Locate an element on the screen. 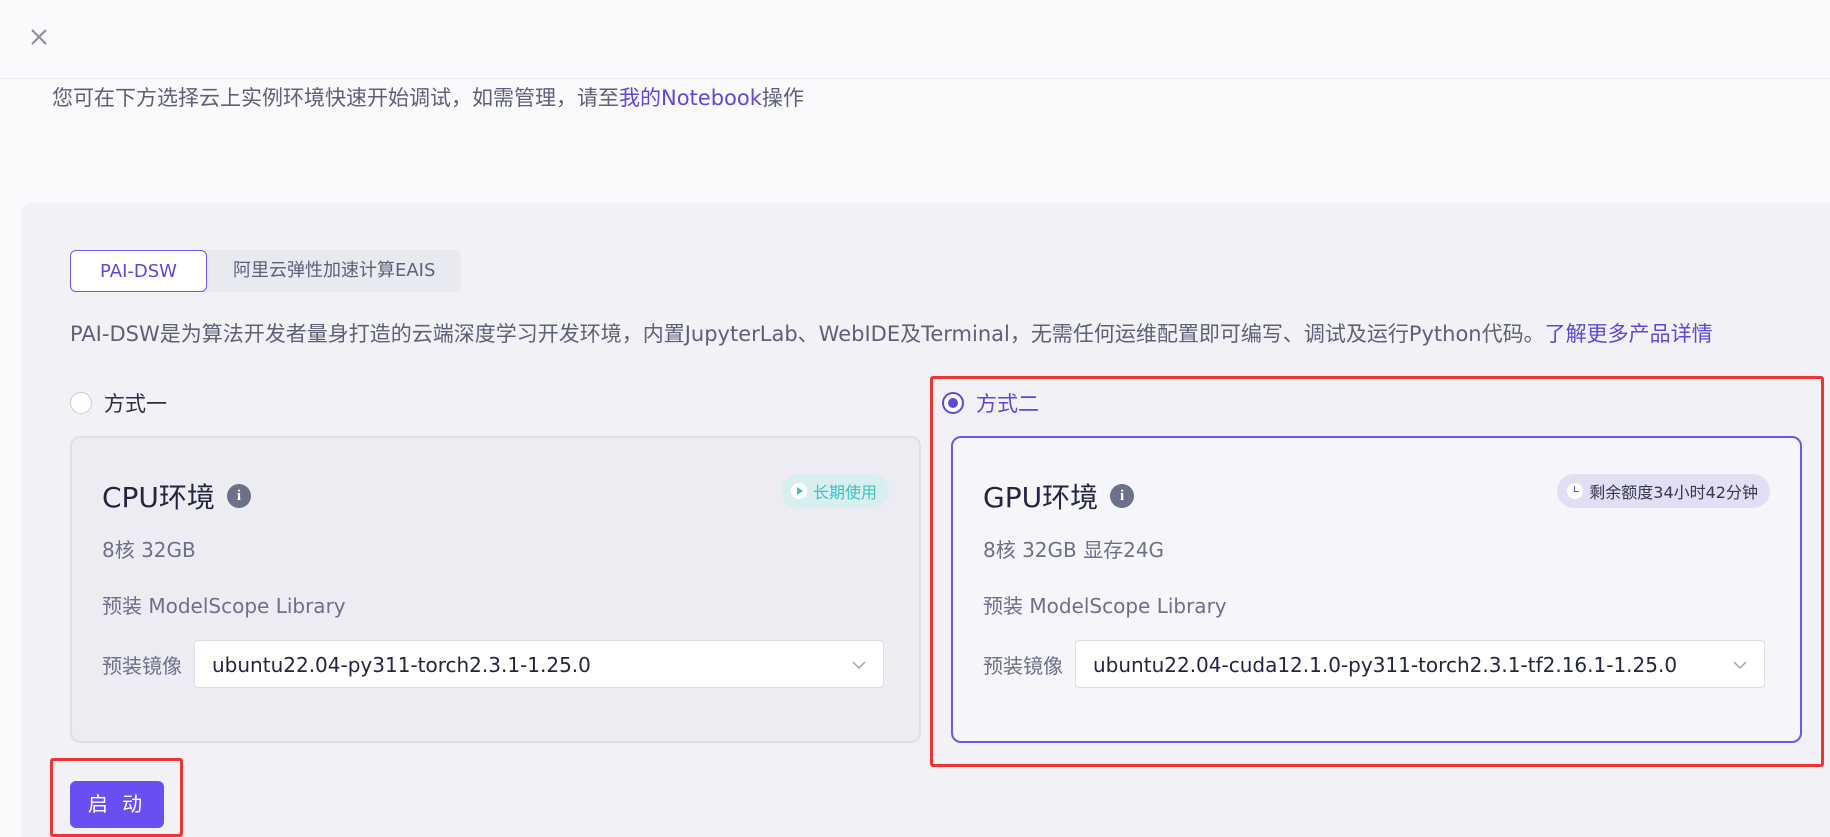  gpu-title-text: GPU环境 is located at coordinates (1041, 497).